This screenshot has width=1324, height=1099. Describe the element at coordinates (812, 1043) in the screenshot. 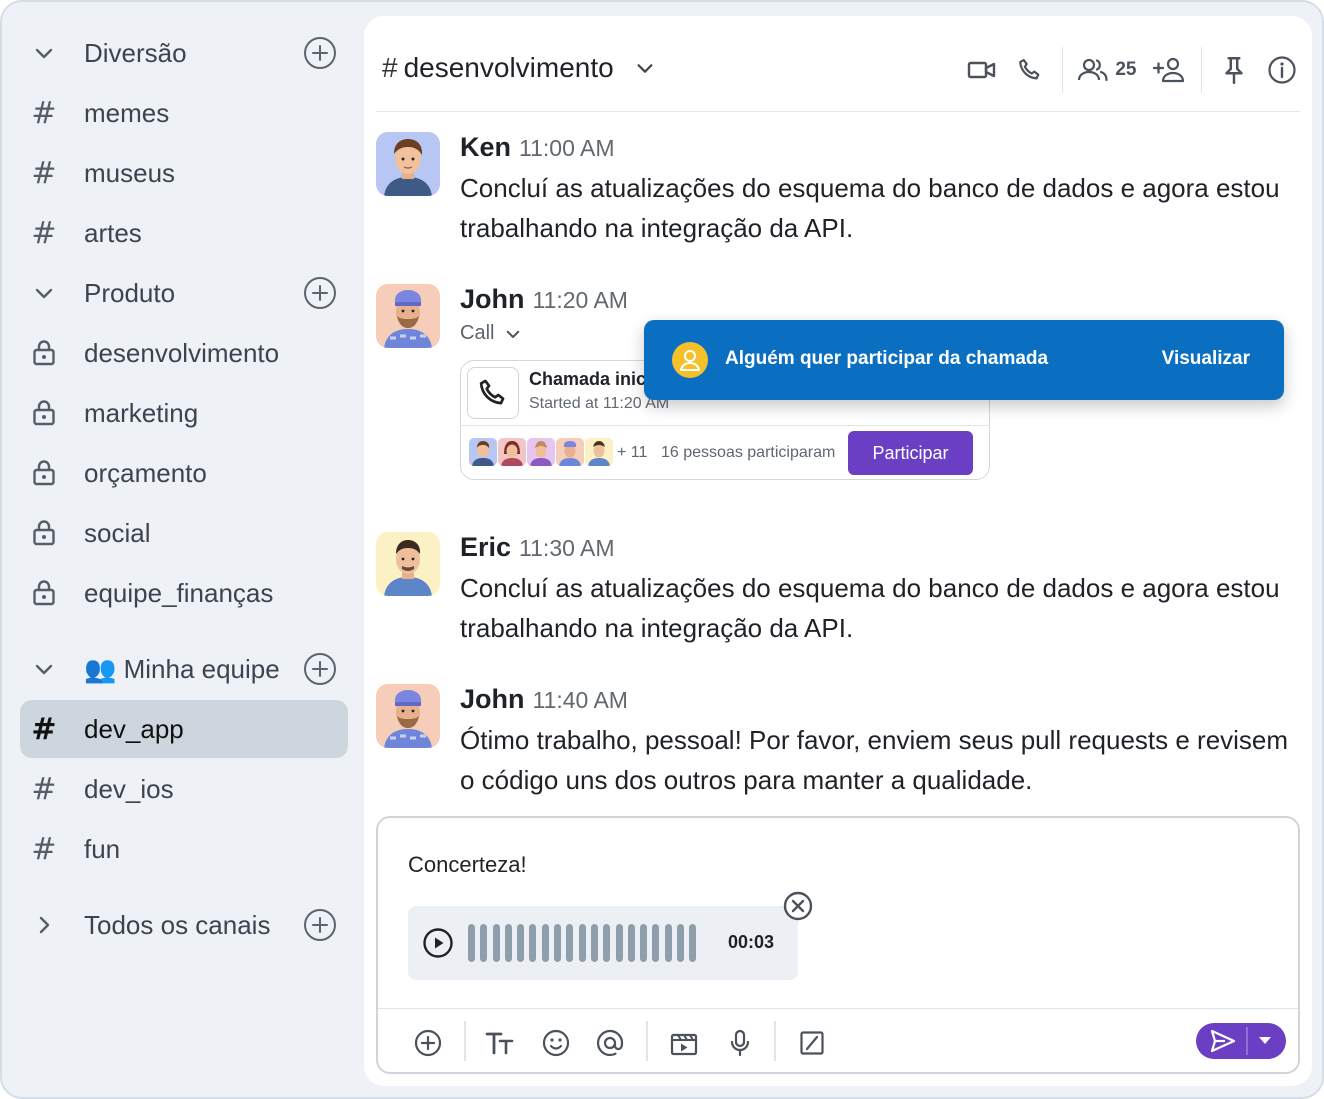

I see `slash-command-icon` at that location.